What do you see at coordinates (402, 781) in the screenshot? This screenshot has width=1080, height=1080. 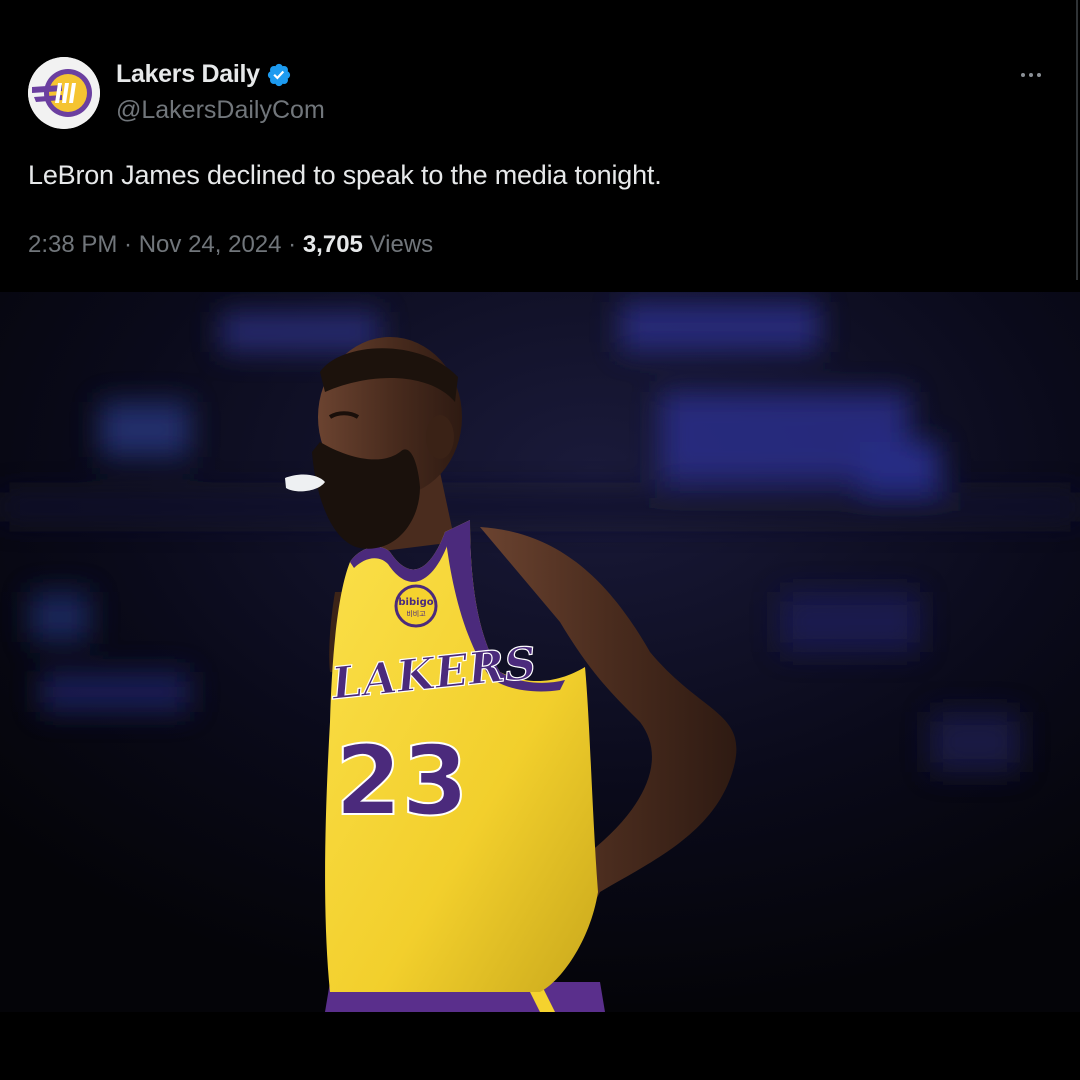 I see `jersey-number-text: 23` at bounding box center [402, 781].